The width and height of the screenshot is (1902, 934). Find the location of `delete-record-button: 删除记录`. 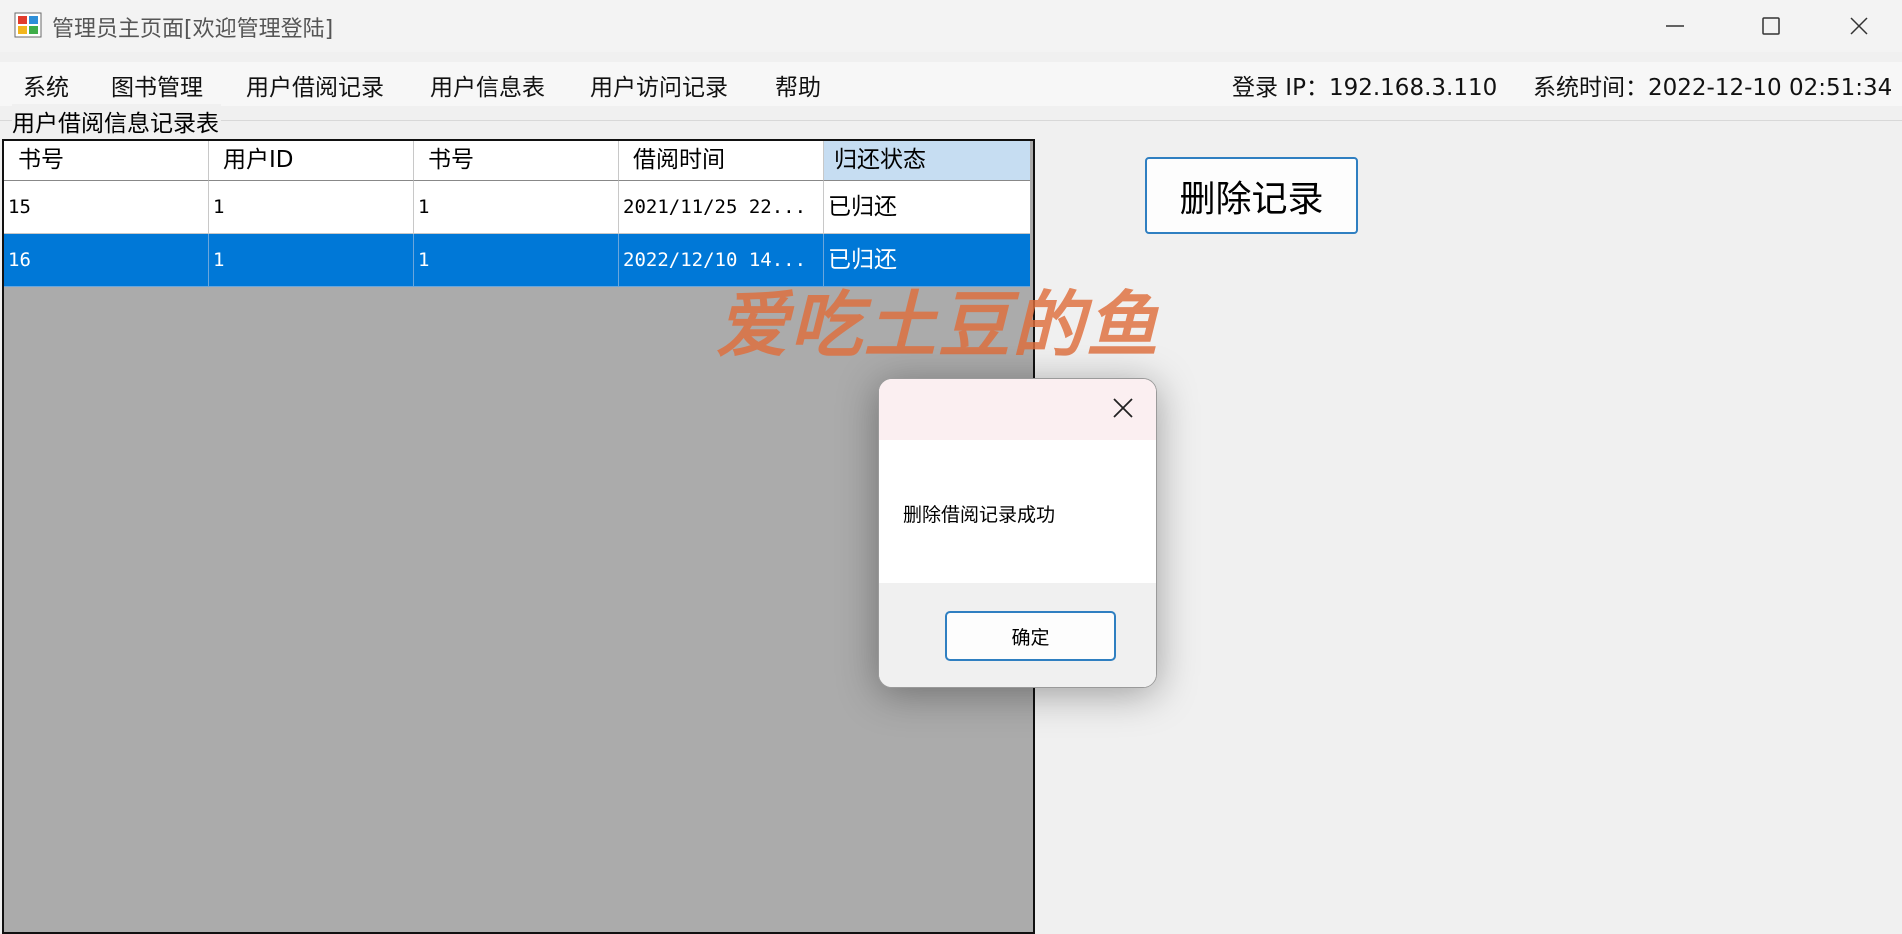

delete-record-button: 删除记录 is located at coordinates (1251, 195).